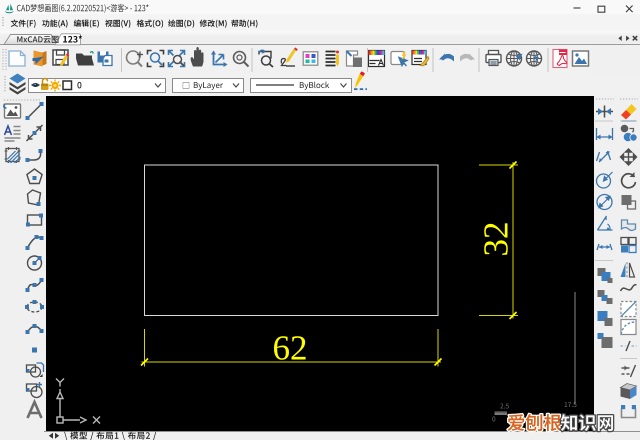 The height and width of the screenshot is (440, 640). Describe the element at coordinates (290, 348) in the screenshot. I see `svg-text: 62` at that location.